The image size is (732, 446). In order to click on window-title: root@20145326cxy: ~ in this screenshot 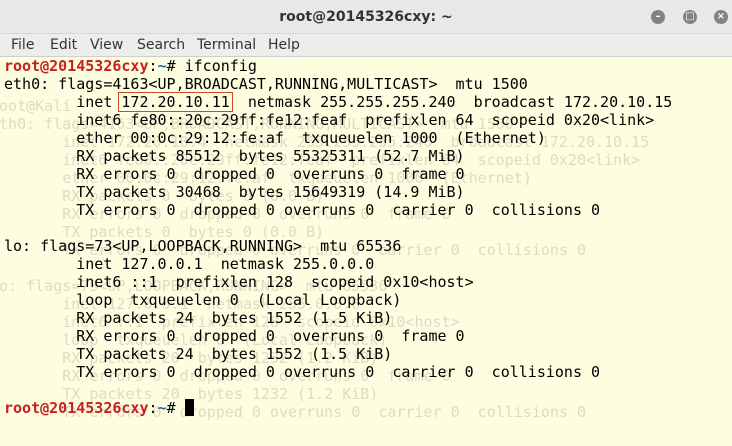, I will do `click(366, 17)`.